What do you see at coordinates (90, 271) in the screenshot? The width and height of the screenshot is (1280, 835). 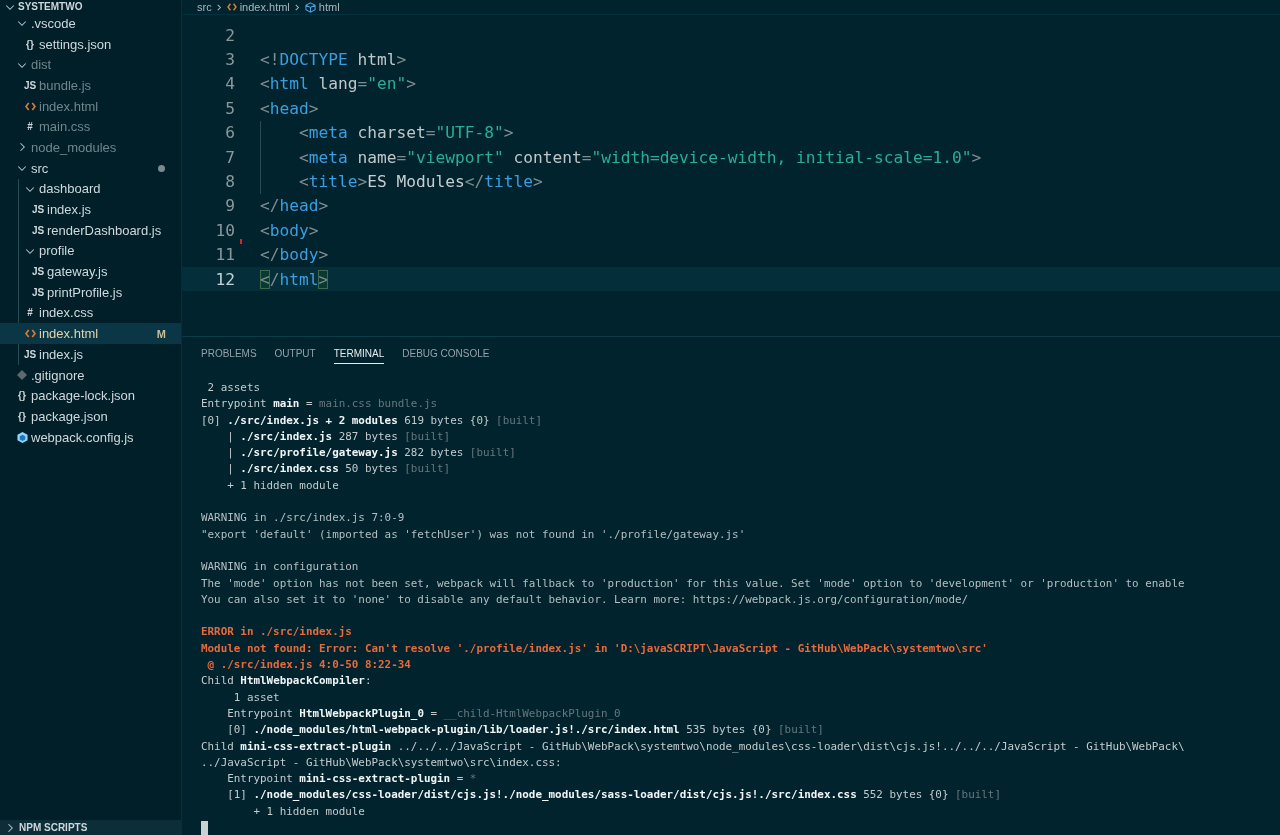 I see `file-item: JS gateway.js` at bounding box center [90, 271].